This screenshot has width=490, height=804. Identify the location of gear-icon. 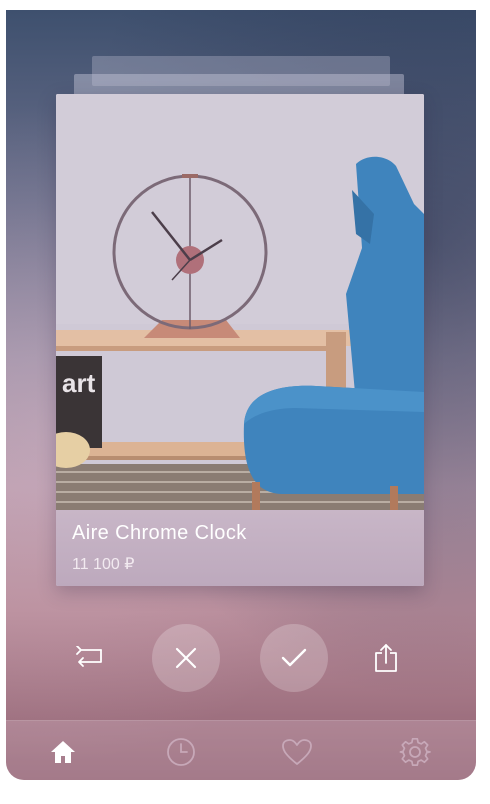
(415, 751).